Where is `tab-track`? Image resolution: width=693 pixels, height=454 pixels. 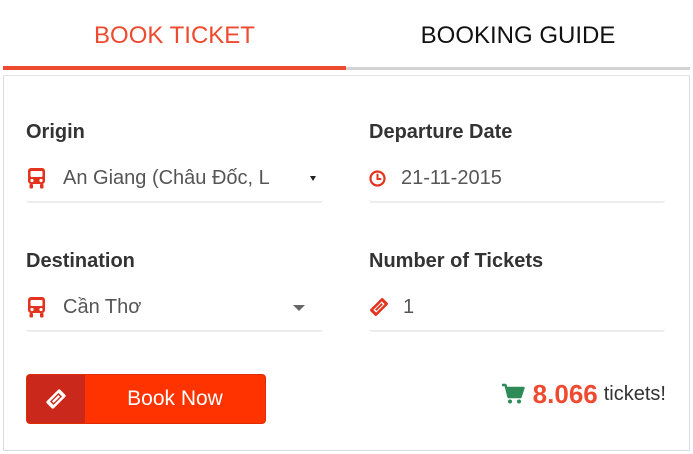
tab-track is located at coordinates (518, 68).